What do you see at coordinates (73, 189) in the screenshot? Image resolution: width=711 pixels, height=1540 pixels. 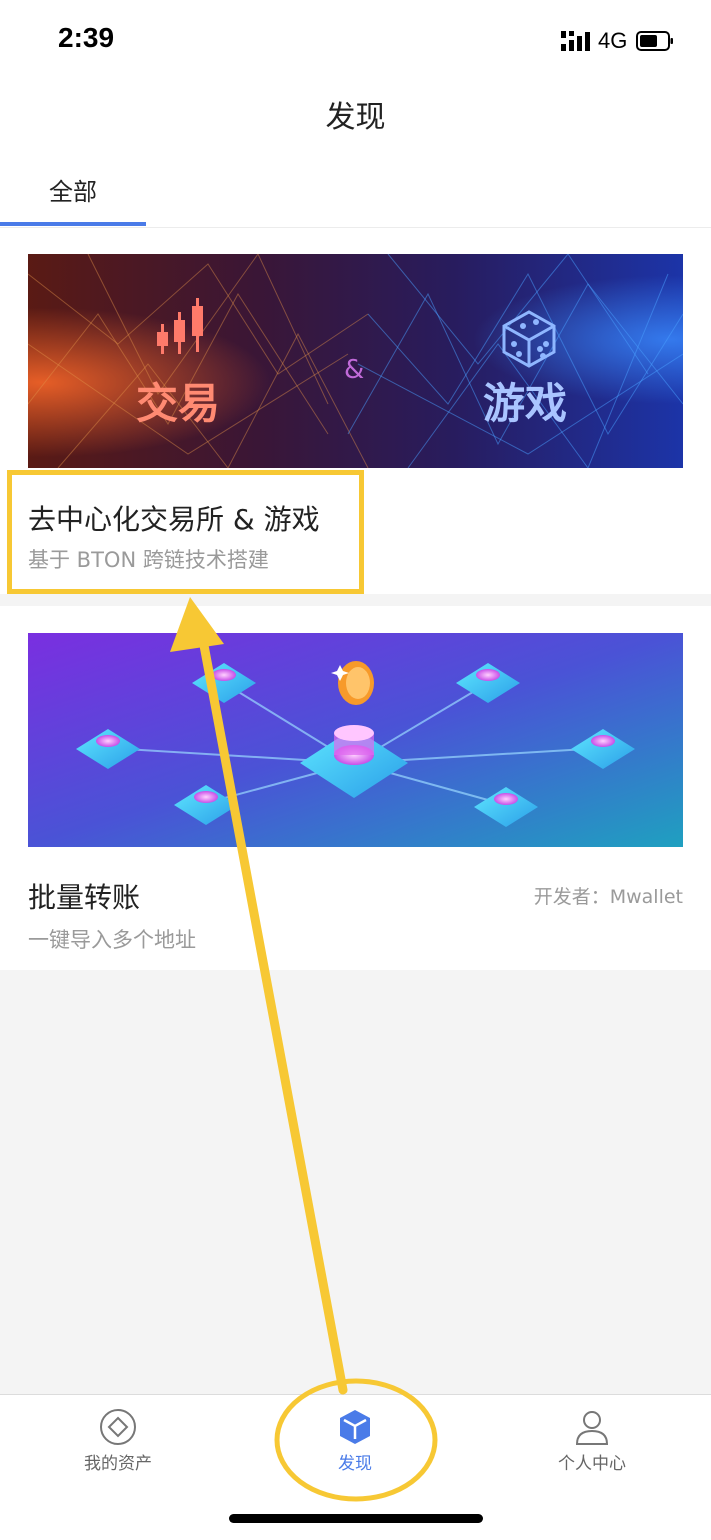 I see `tab-all: 全部` at bounding box center [73, 189].